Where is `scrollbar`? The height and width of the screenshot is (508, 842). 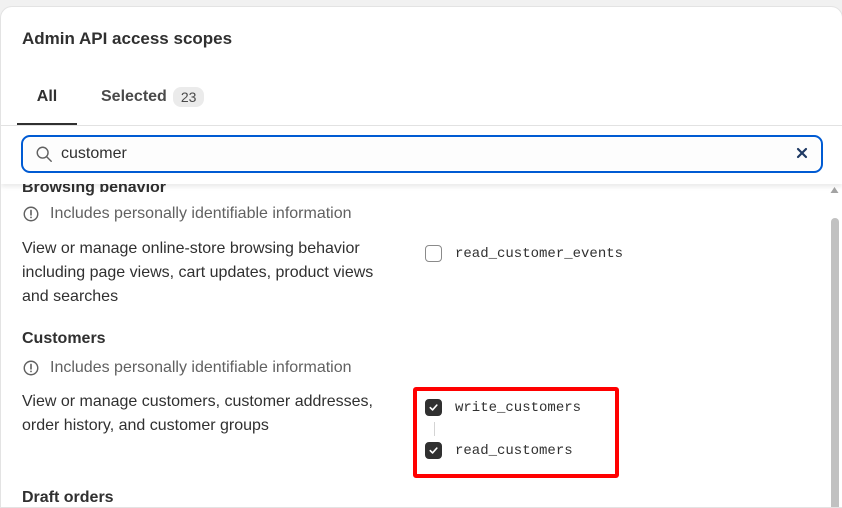
scrollbar is located at coordinates (834, 342).